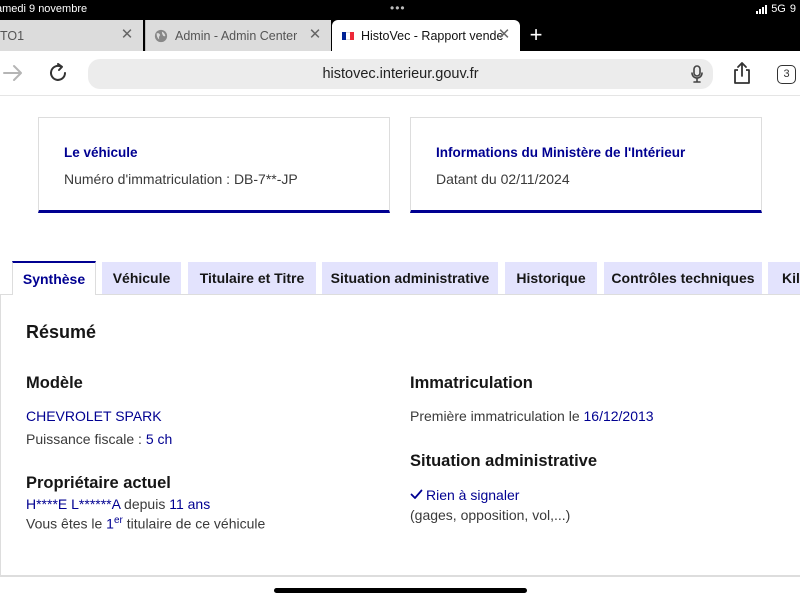 The width and height of the screenshot is (800, 600). What do you see at coordinates (101, 152) in the screenshot?
I see `vehicle-card-title: Le véhicule` at bounding box center [101, 152].